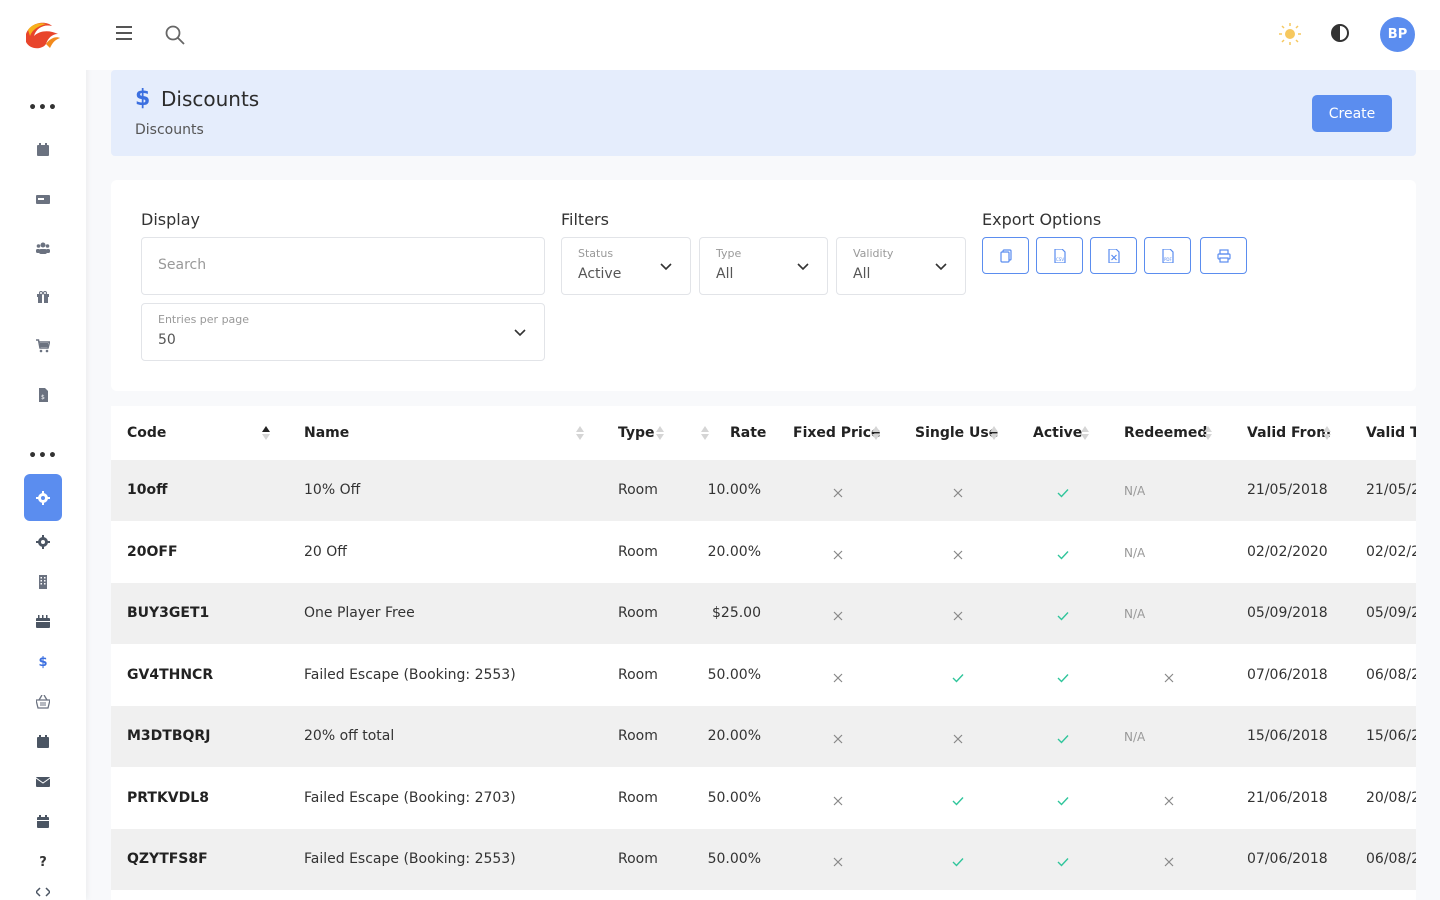 The height and width of the screenshot is (900, 1440). I want to click on dollar-icon: $, so click(143, 98).